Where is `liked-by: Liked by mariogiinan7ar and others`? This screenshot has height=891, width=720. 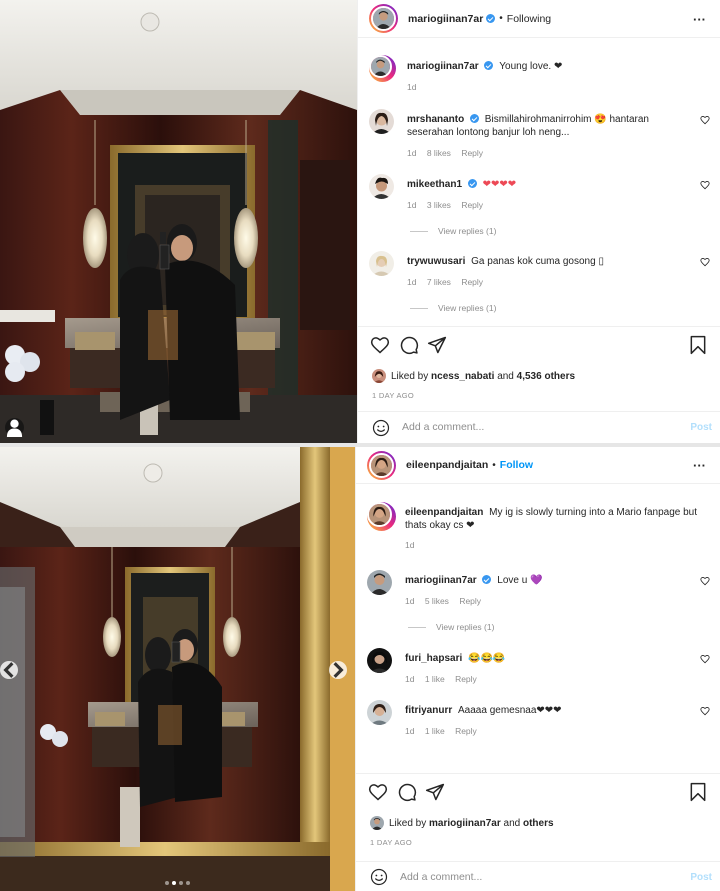 liked-by: Liked by mariogiinan7ar and others is located at coordinates (462, 823).